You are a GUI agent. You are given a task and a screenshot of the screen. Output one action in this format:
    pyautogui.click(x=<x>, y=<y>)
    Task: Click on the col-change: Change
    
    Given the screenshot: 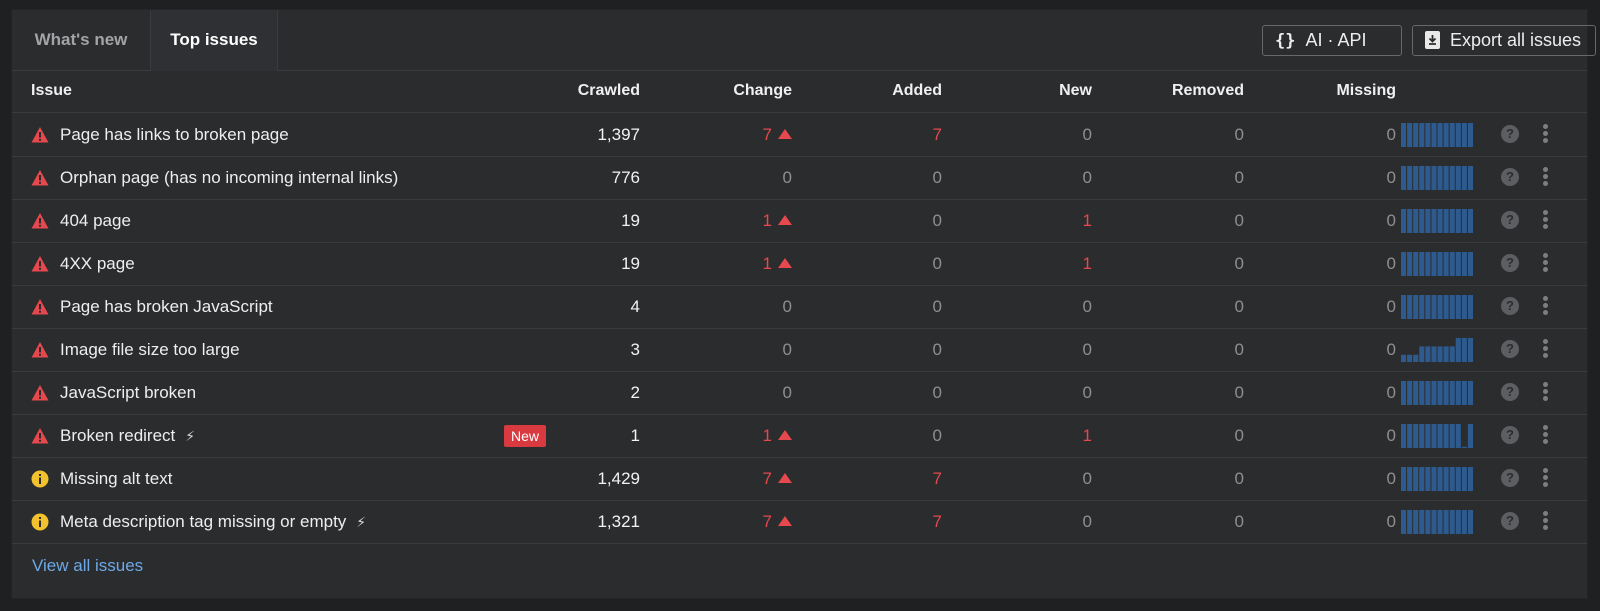 What is the action you would take?
    pyautogui.click(x=722, y=91)
    